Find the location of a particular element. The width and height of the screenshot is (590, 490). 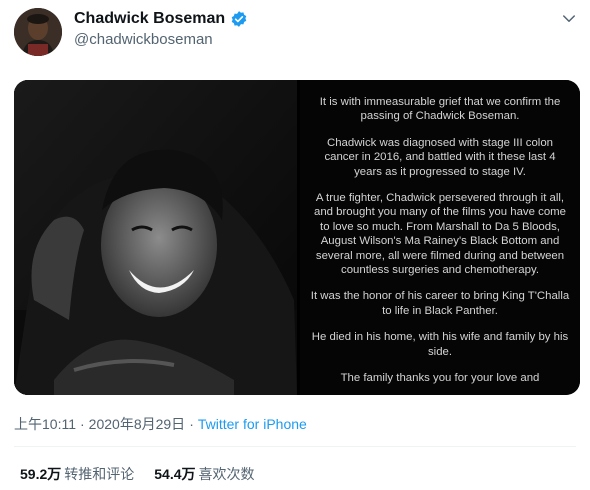

statement-paragraph-6: The family thanks you for your love and is located at coordinates (440, 378).